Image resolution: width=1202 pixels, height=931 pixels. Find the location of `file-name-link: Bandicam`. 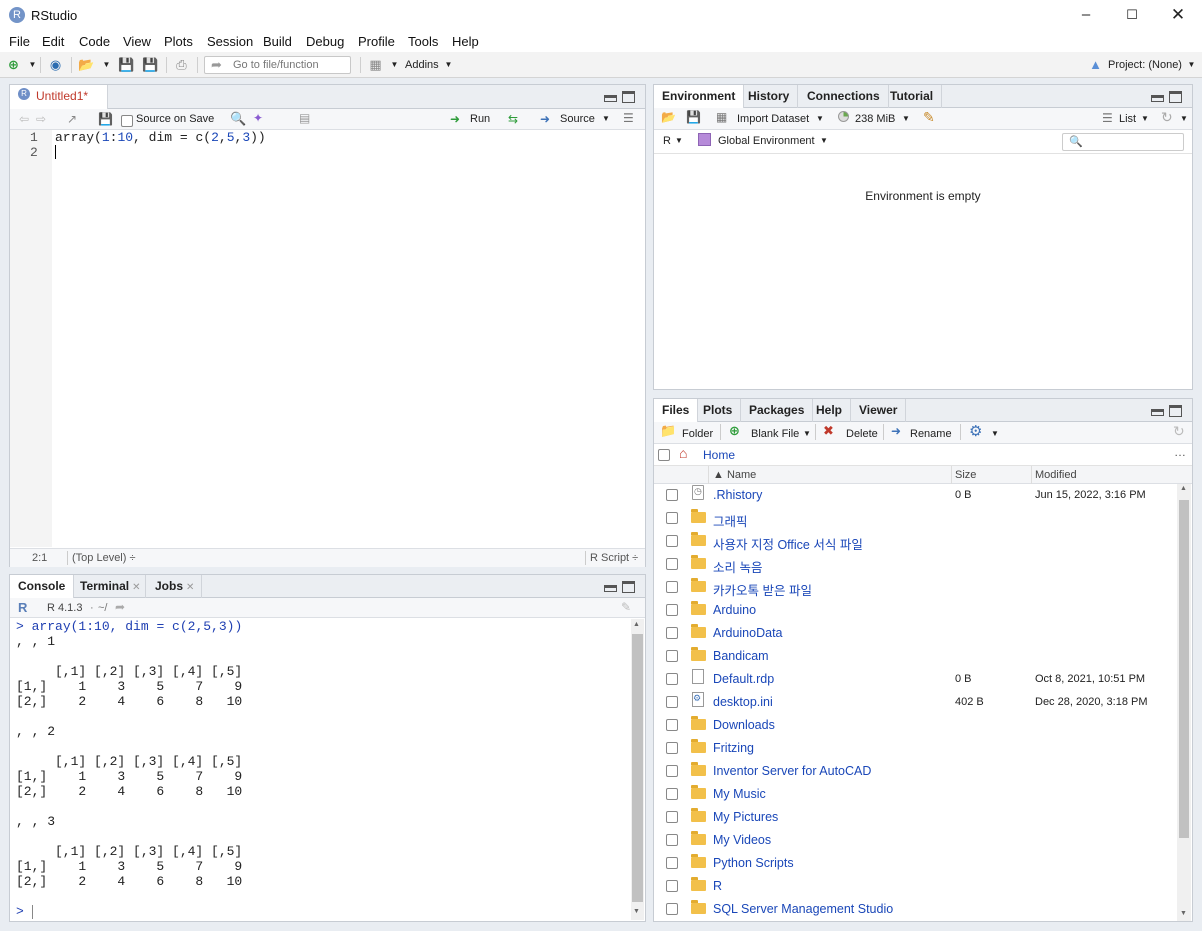

file-name-link: Bandicam is located at coordinates (741, 656).